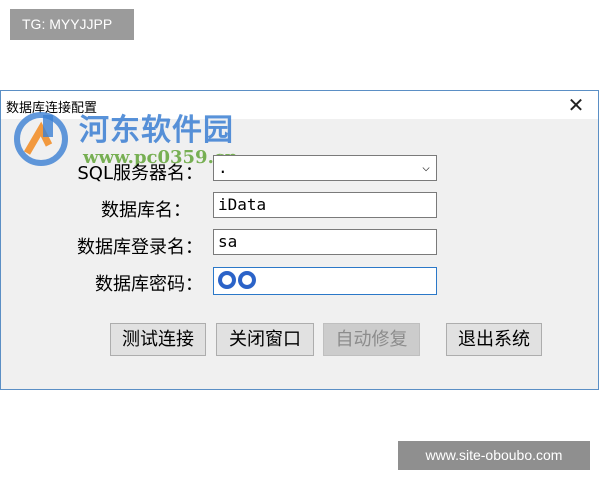  Describe the element at coordinates (72, 24) in the screenshot. I see `watermark-tag-top: TG: MYYJJPP` at that location.